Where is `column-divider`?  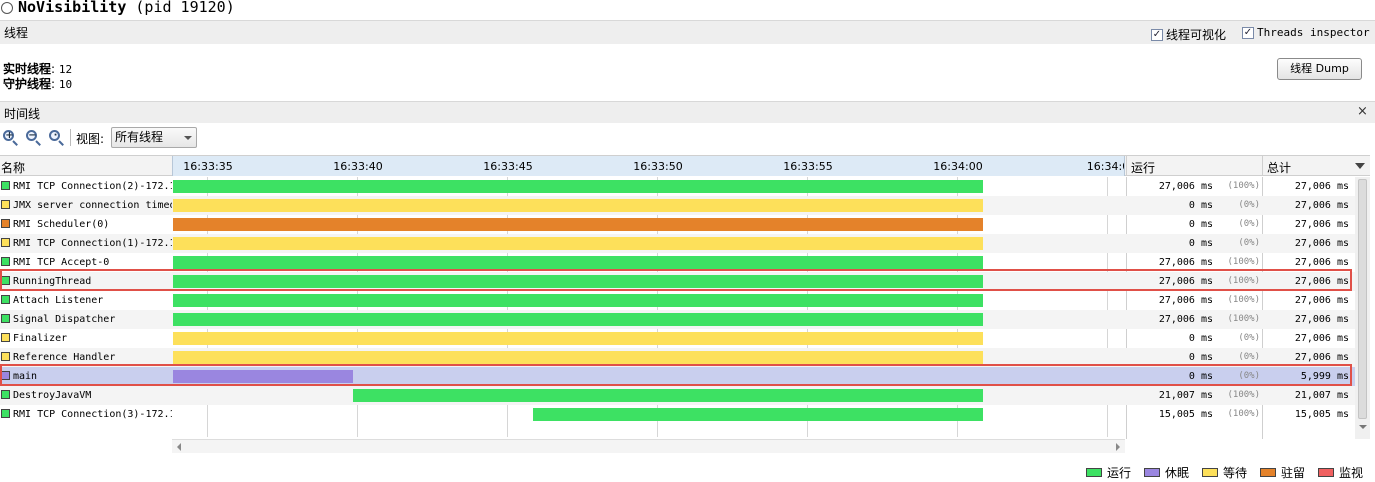 column-divider is located at coordinates (1262, 166).